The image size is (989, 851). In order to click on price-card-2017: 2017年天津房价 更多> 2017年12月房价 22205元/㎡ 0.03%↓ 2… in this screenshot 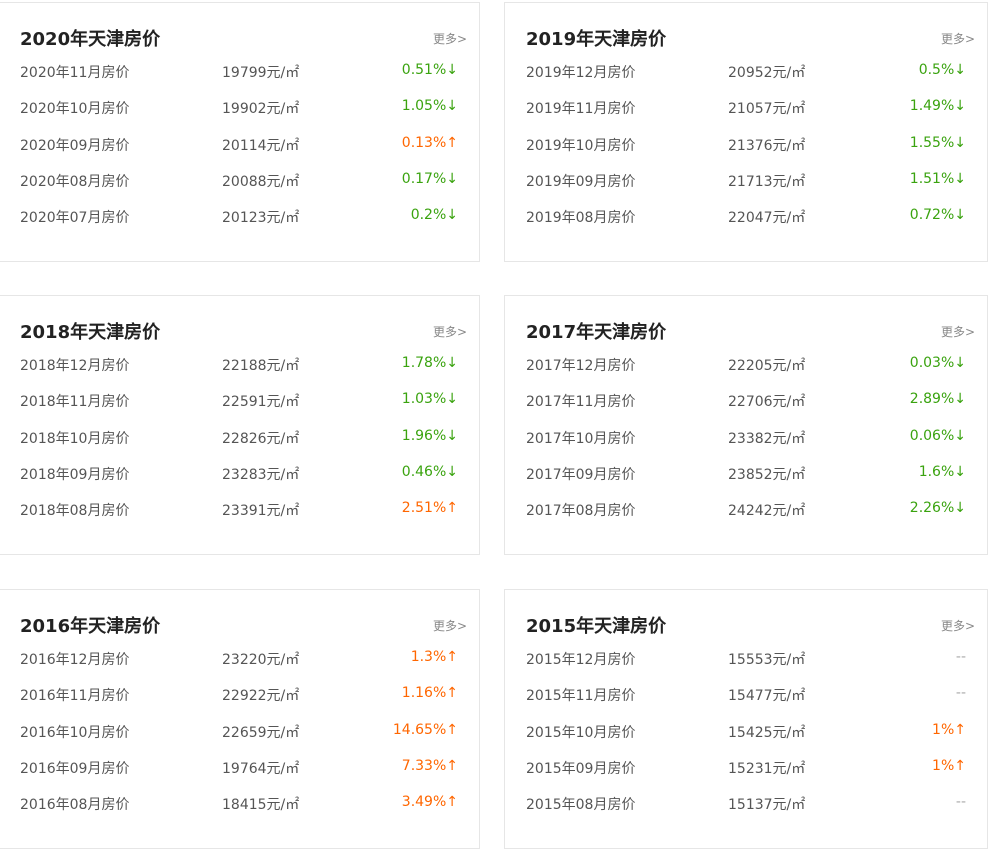, I will do `click(746, 425)`.